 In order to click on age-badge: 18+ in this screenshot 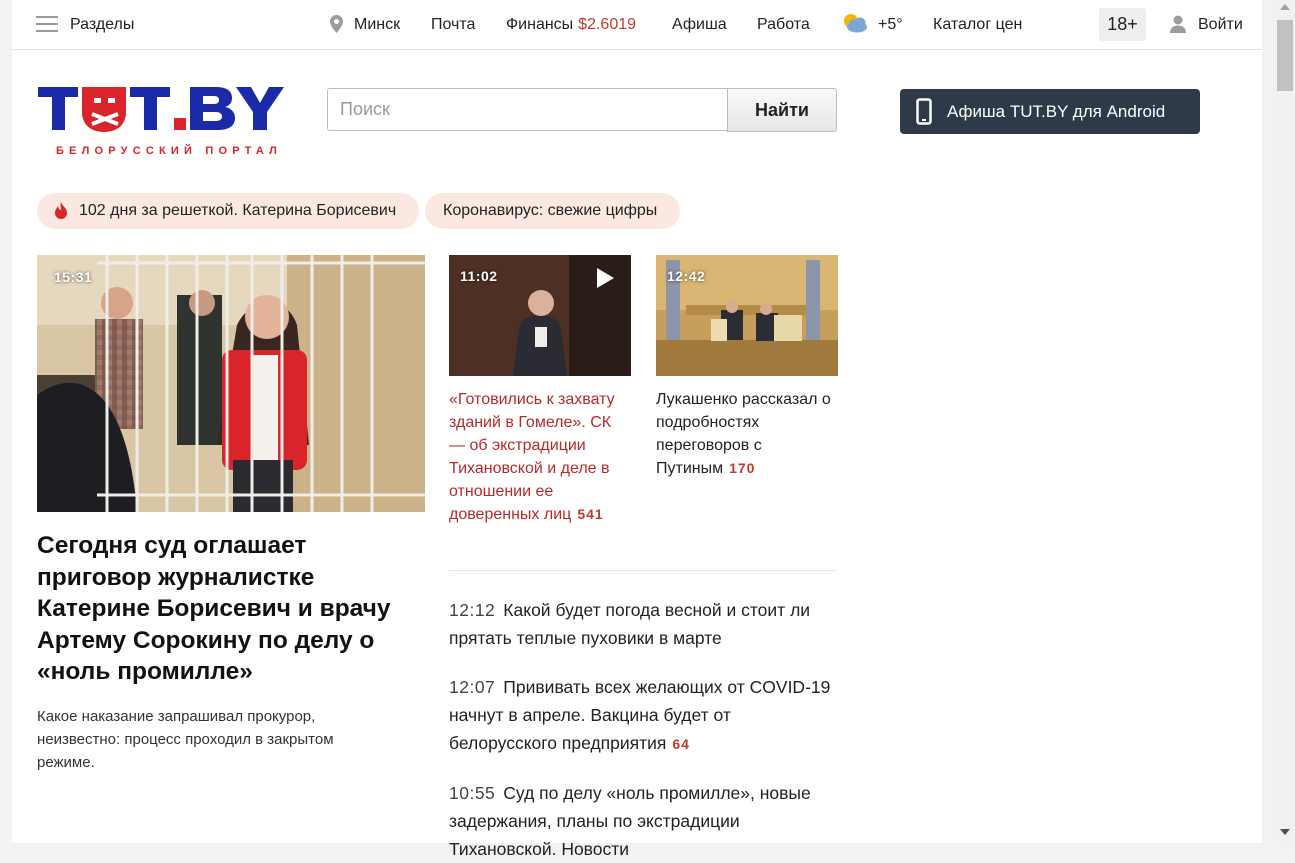, I will do `click(1122, 24)`.